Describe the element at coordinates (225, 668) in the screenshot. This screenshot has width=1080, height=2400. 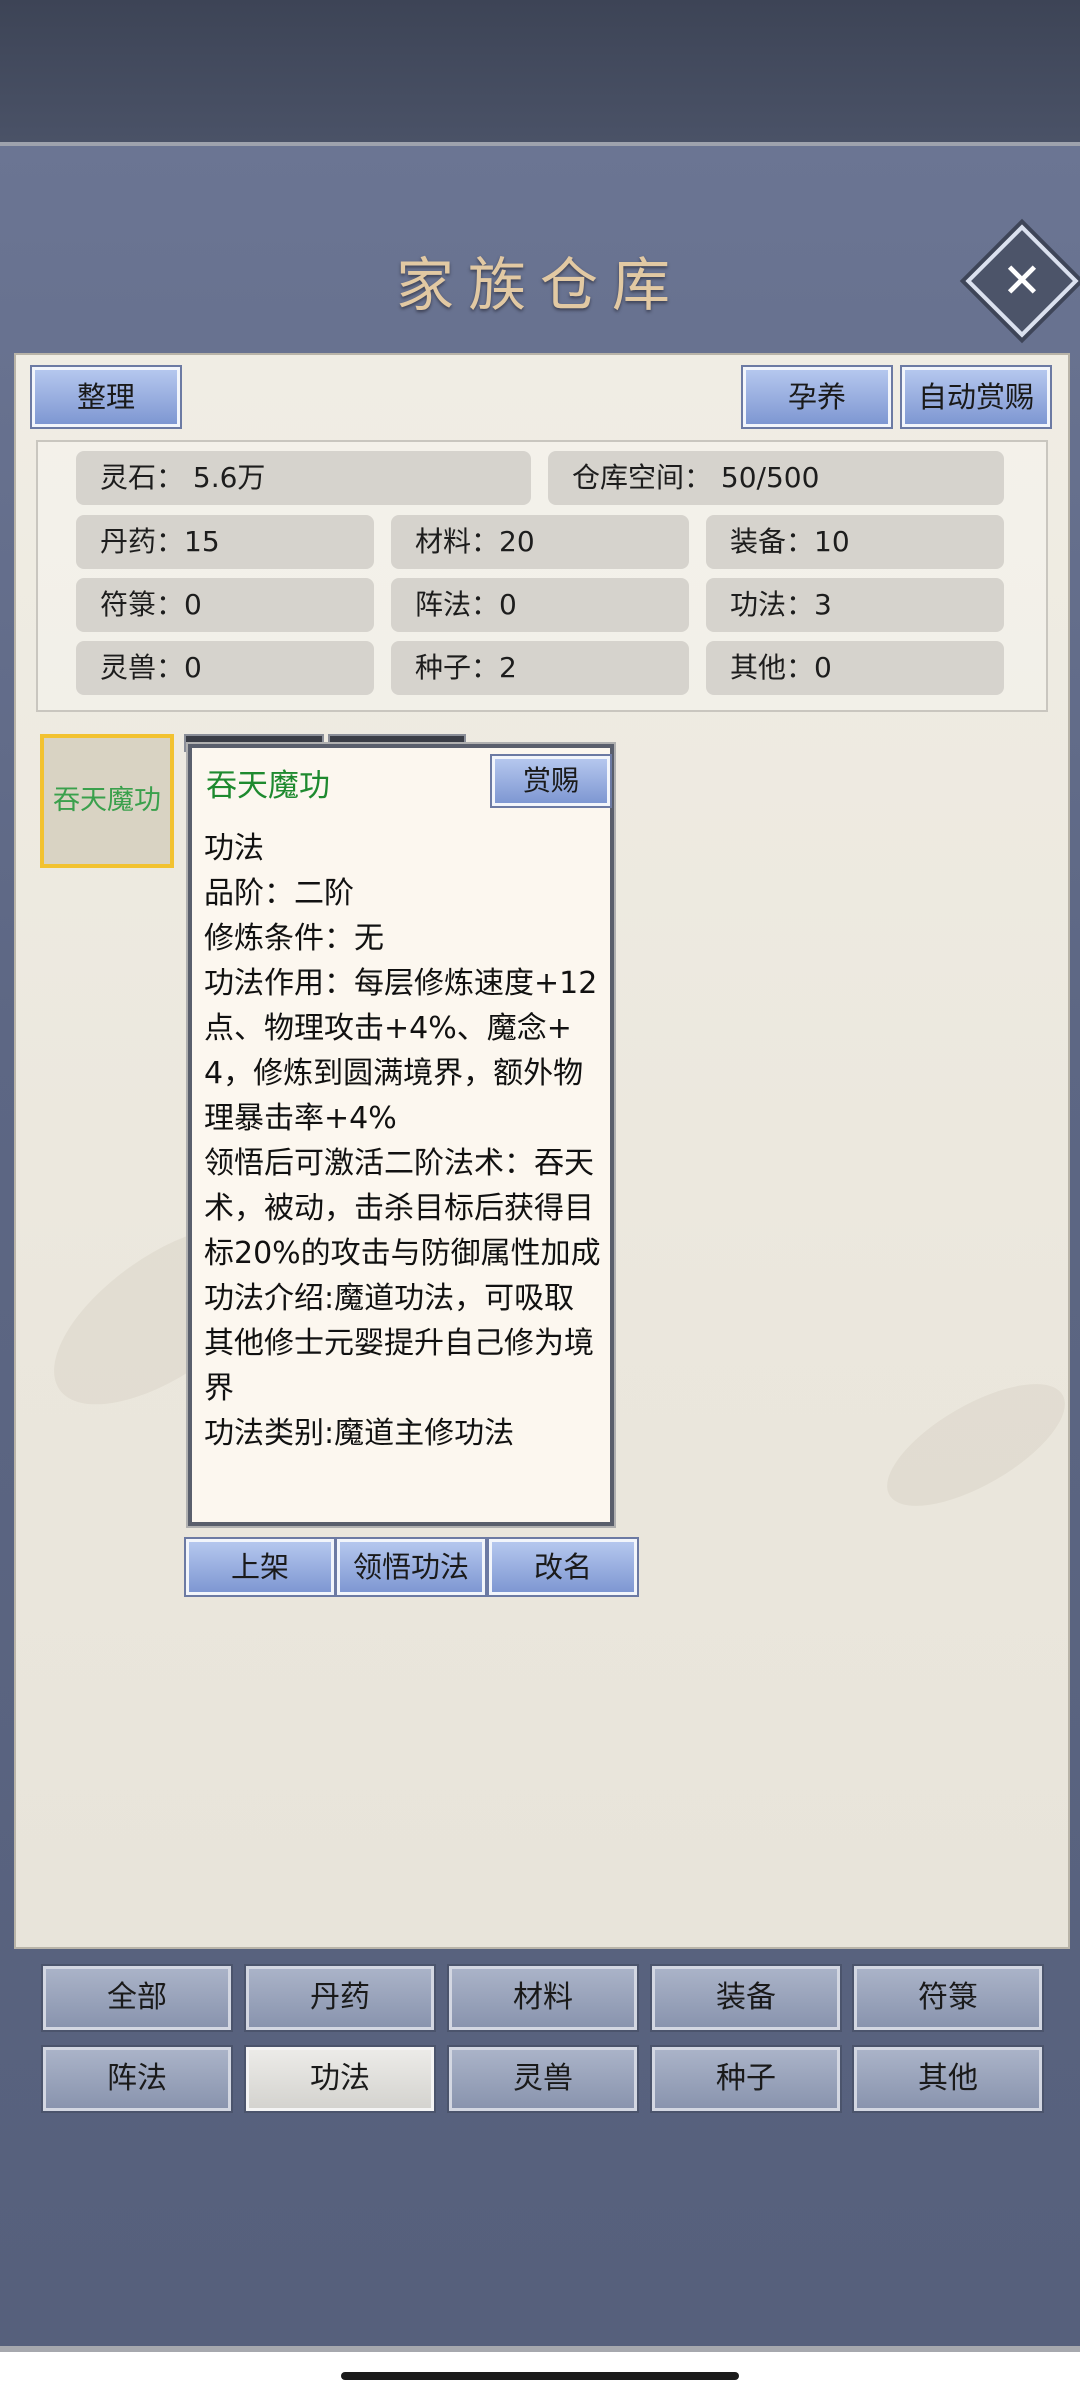
I see `beasts-stat: 灵兽：0` at that location.